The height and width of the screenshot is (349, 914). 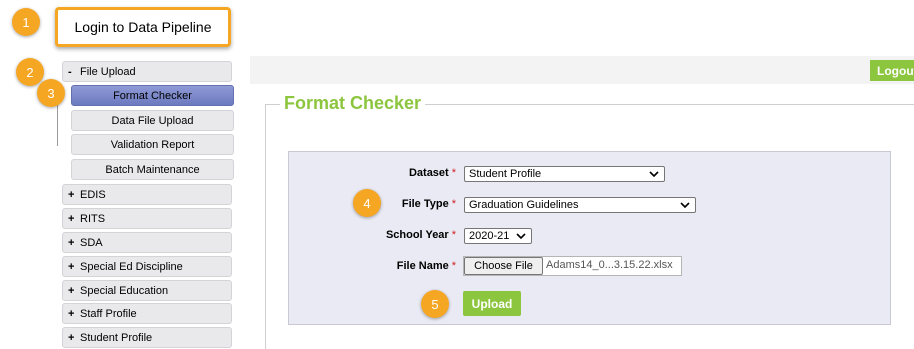 I want to click on file-type-select: Graduation Guidelines, so click(x=580, y=205).